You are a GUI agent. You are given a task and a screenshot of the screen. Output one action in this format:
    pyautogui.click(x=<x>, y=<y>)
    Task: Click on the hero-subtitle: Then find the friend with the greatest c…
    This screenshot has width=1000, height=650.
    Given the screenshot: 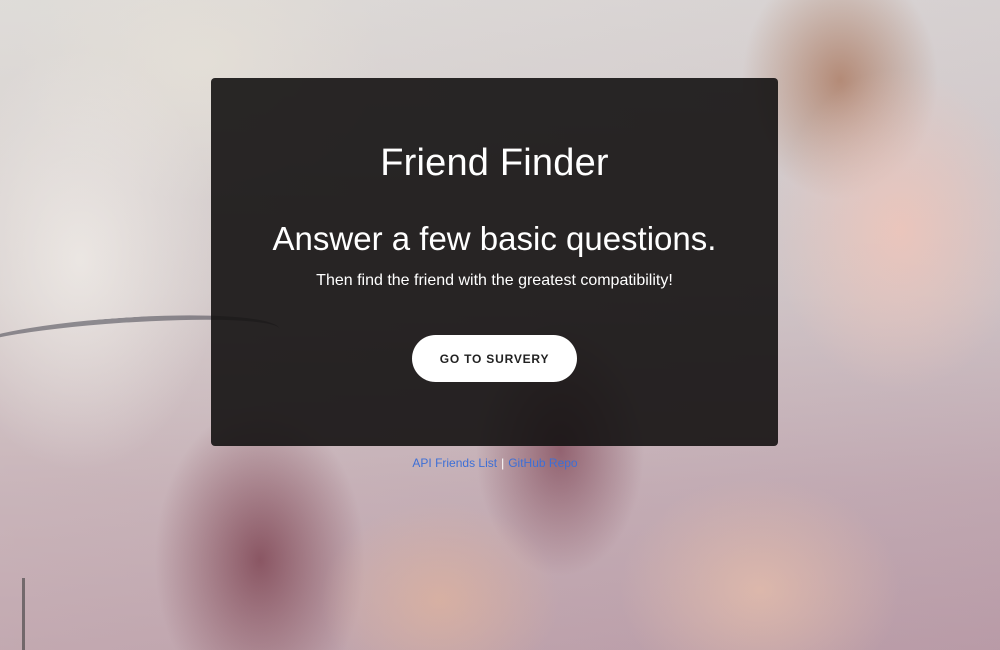 What is the action you would take?
    pyautogui.click(x=494, y=280)
    